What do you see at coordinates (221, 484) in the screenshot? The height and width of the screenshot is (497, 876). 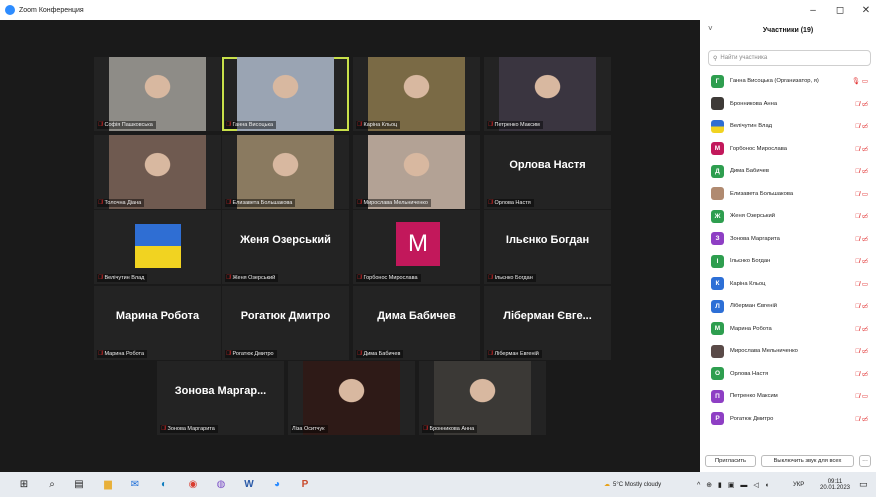 I see `viber-icon: ◍` at bounding box center [221, 484].